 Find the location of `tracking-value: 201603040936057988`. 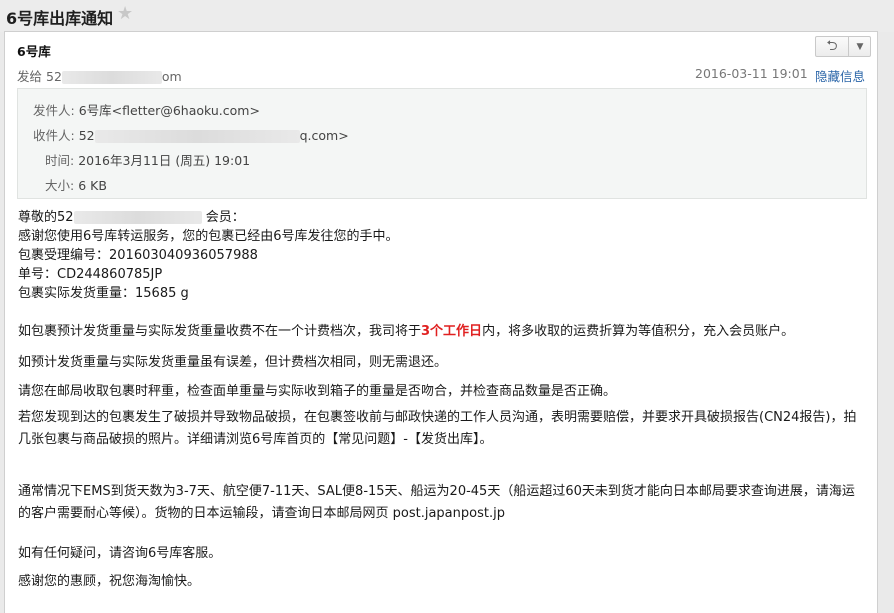

tracking-value: 201603040936057988 is located at coordinates (183, 255).